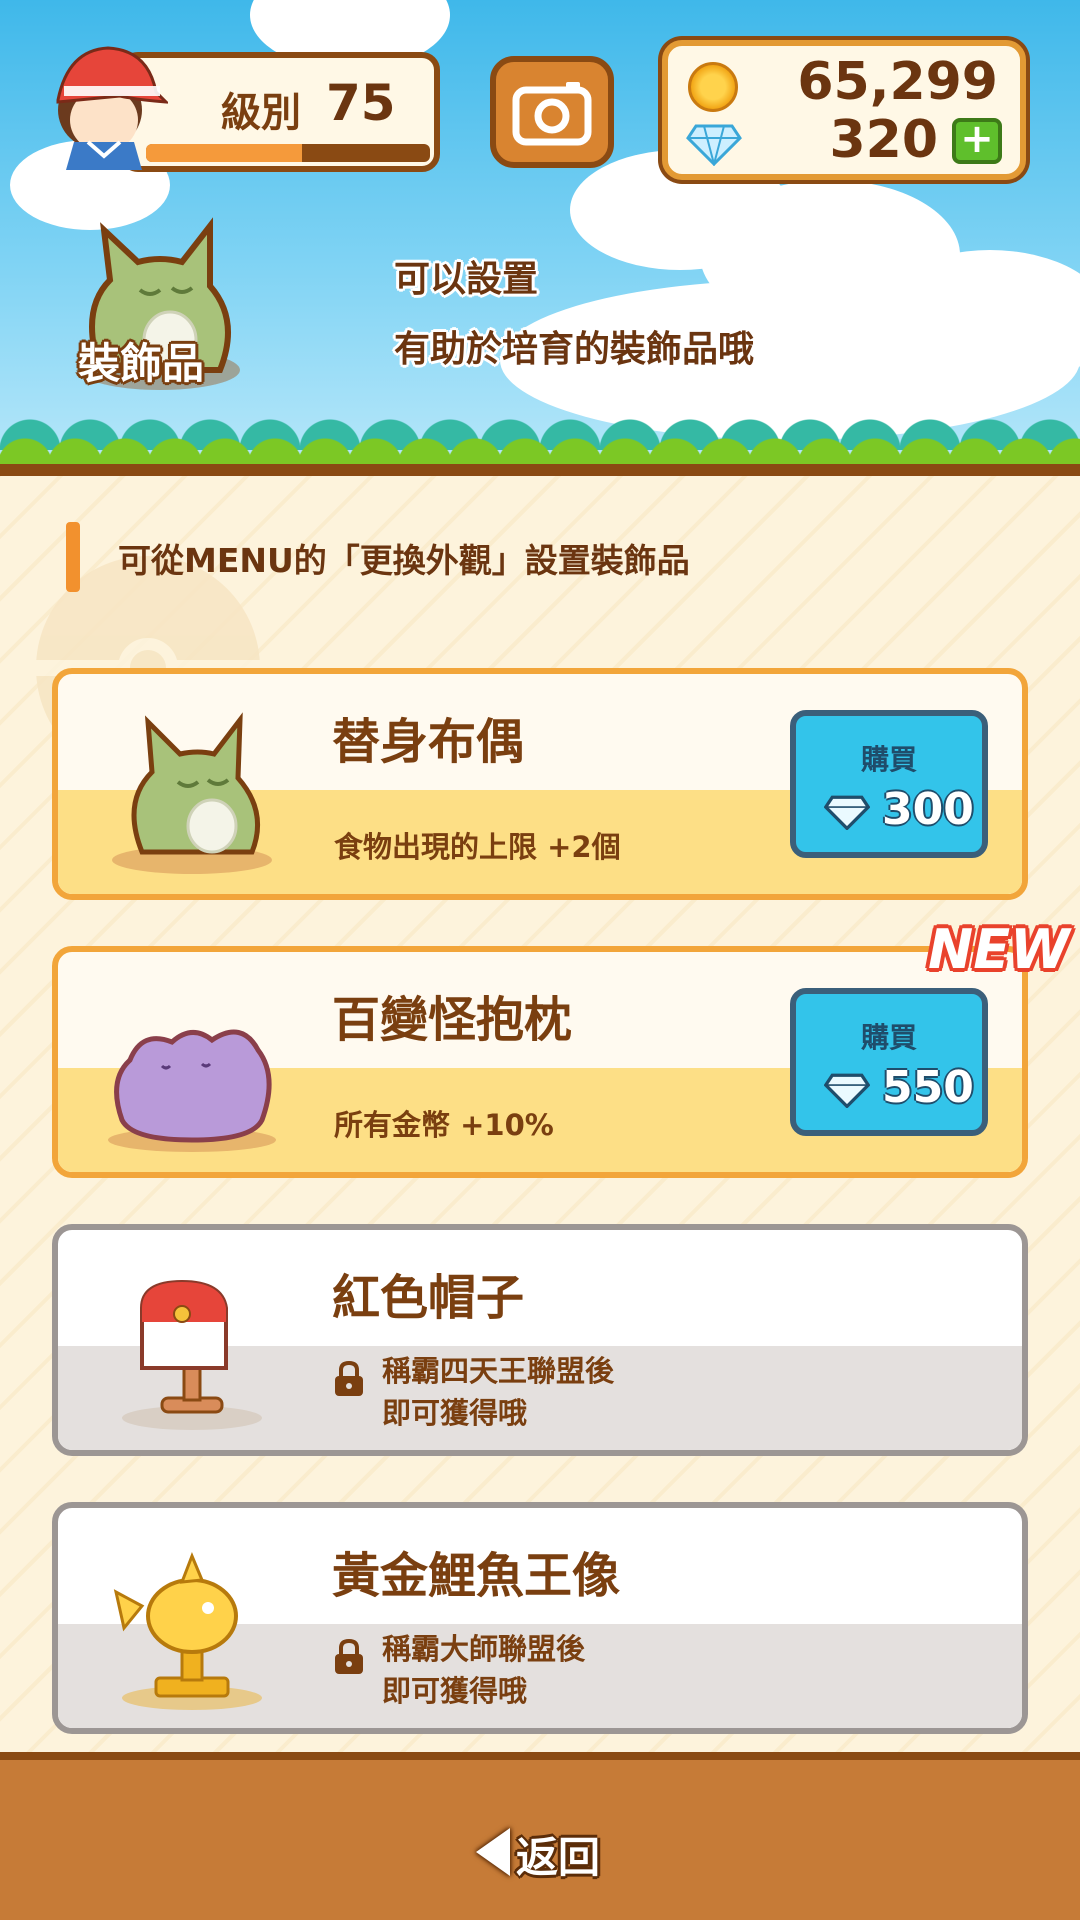 The image size is (1080, 1920). I want to click on xp-bar, so click(288, 153).